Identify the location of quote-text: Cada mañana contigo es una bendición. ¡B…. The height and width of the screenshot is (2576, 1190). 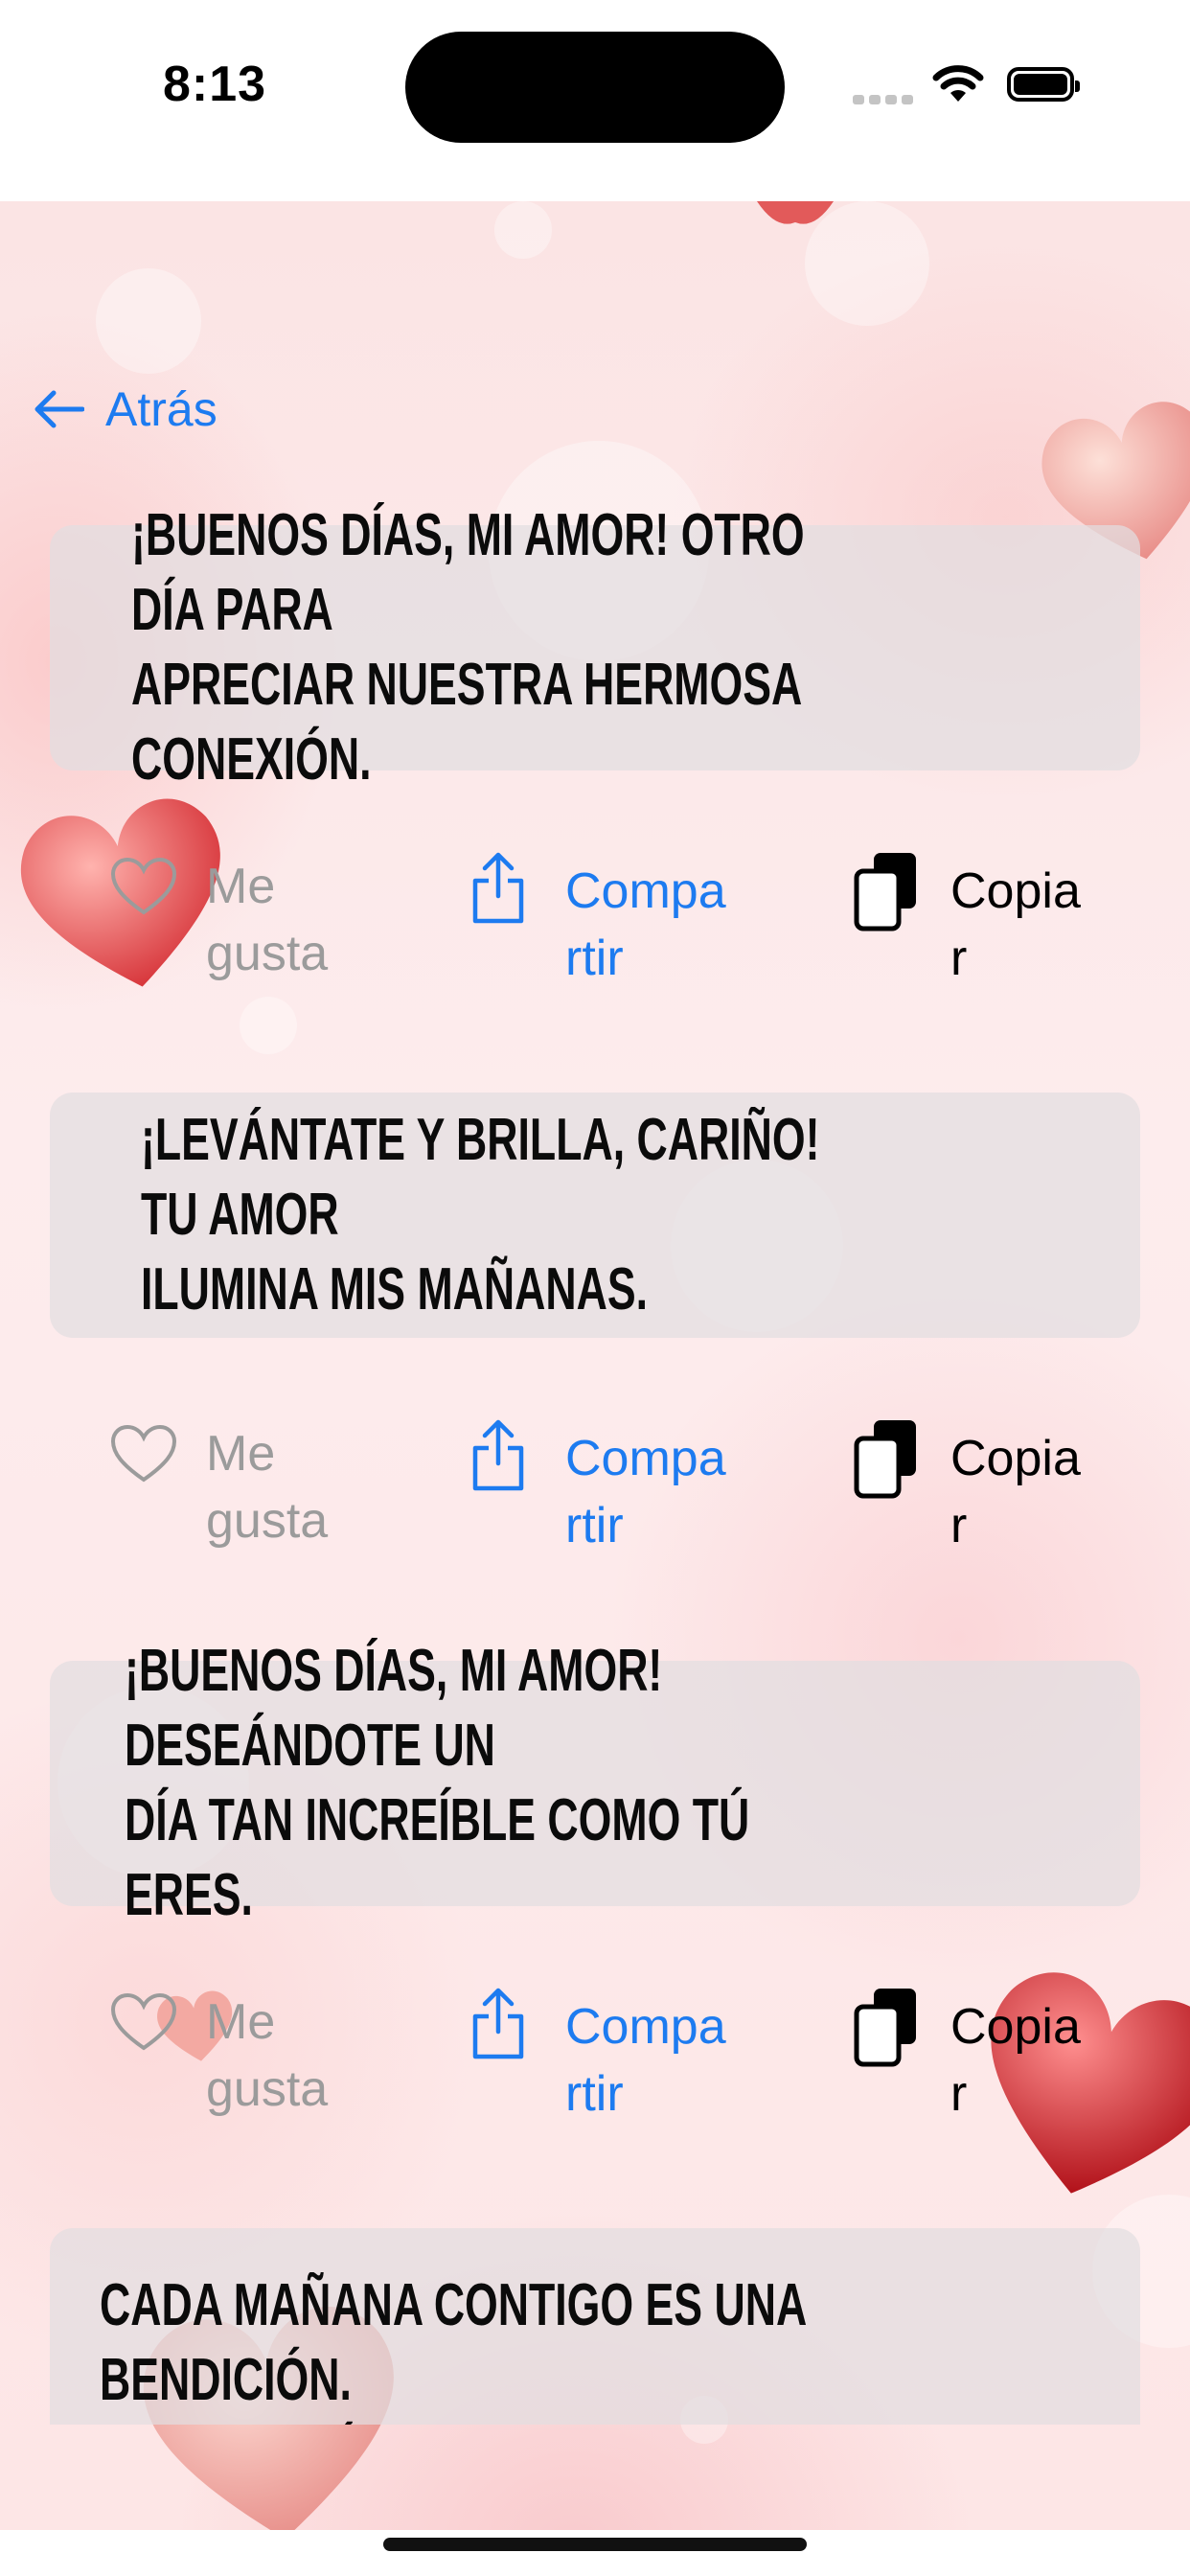
(453, 2348).